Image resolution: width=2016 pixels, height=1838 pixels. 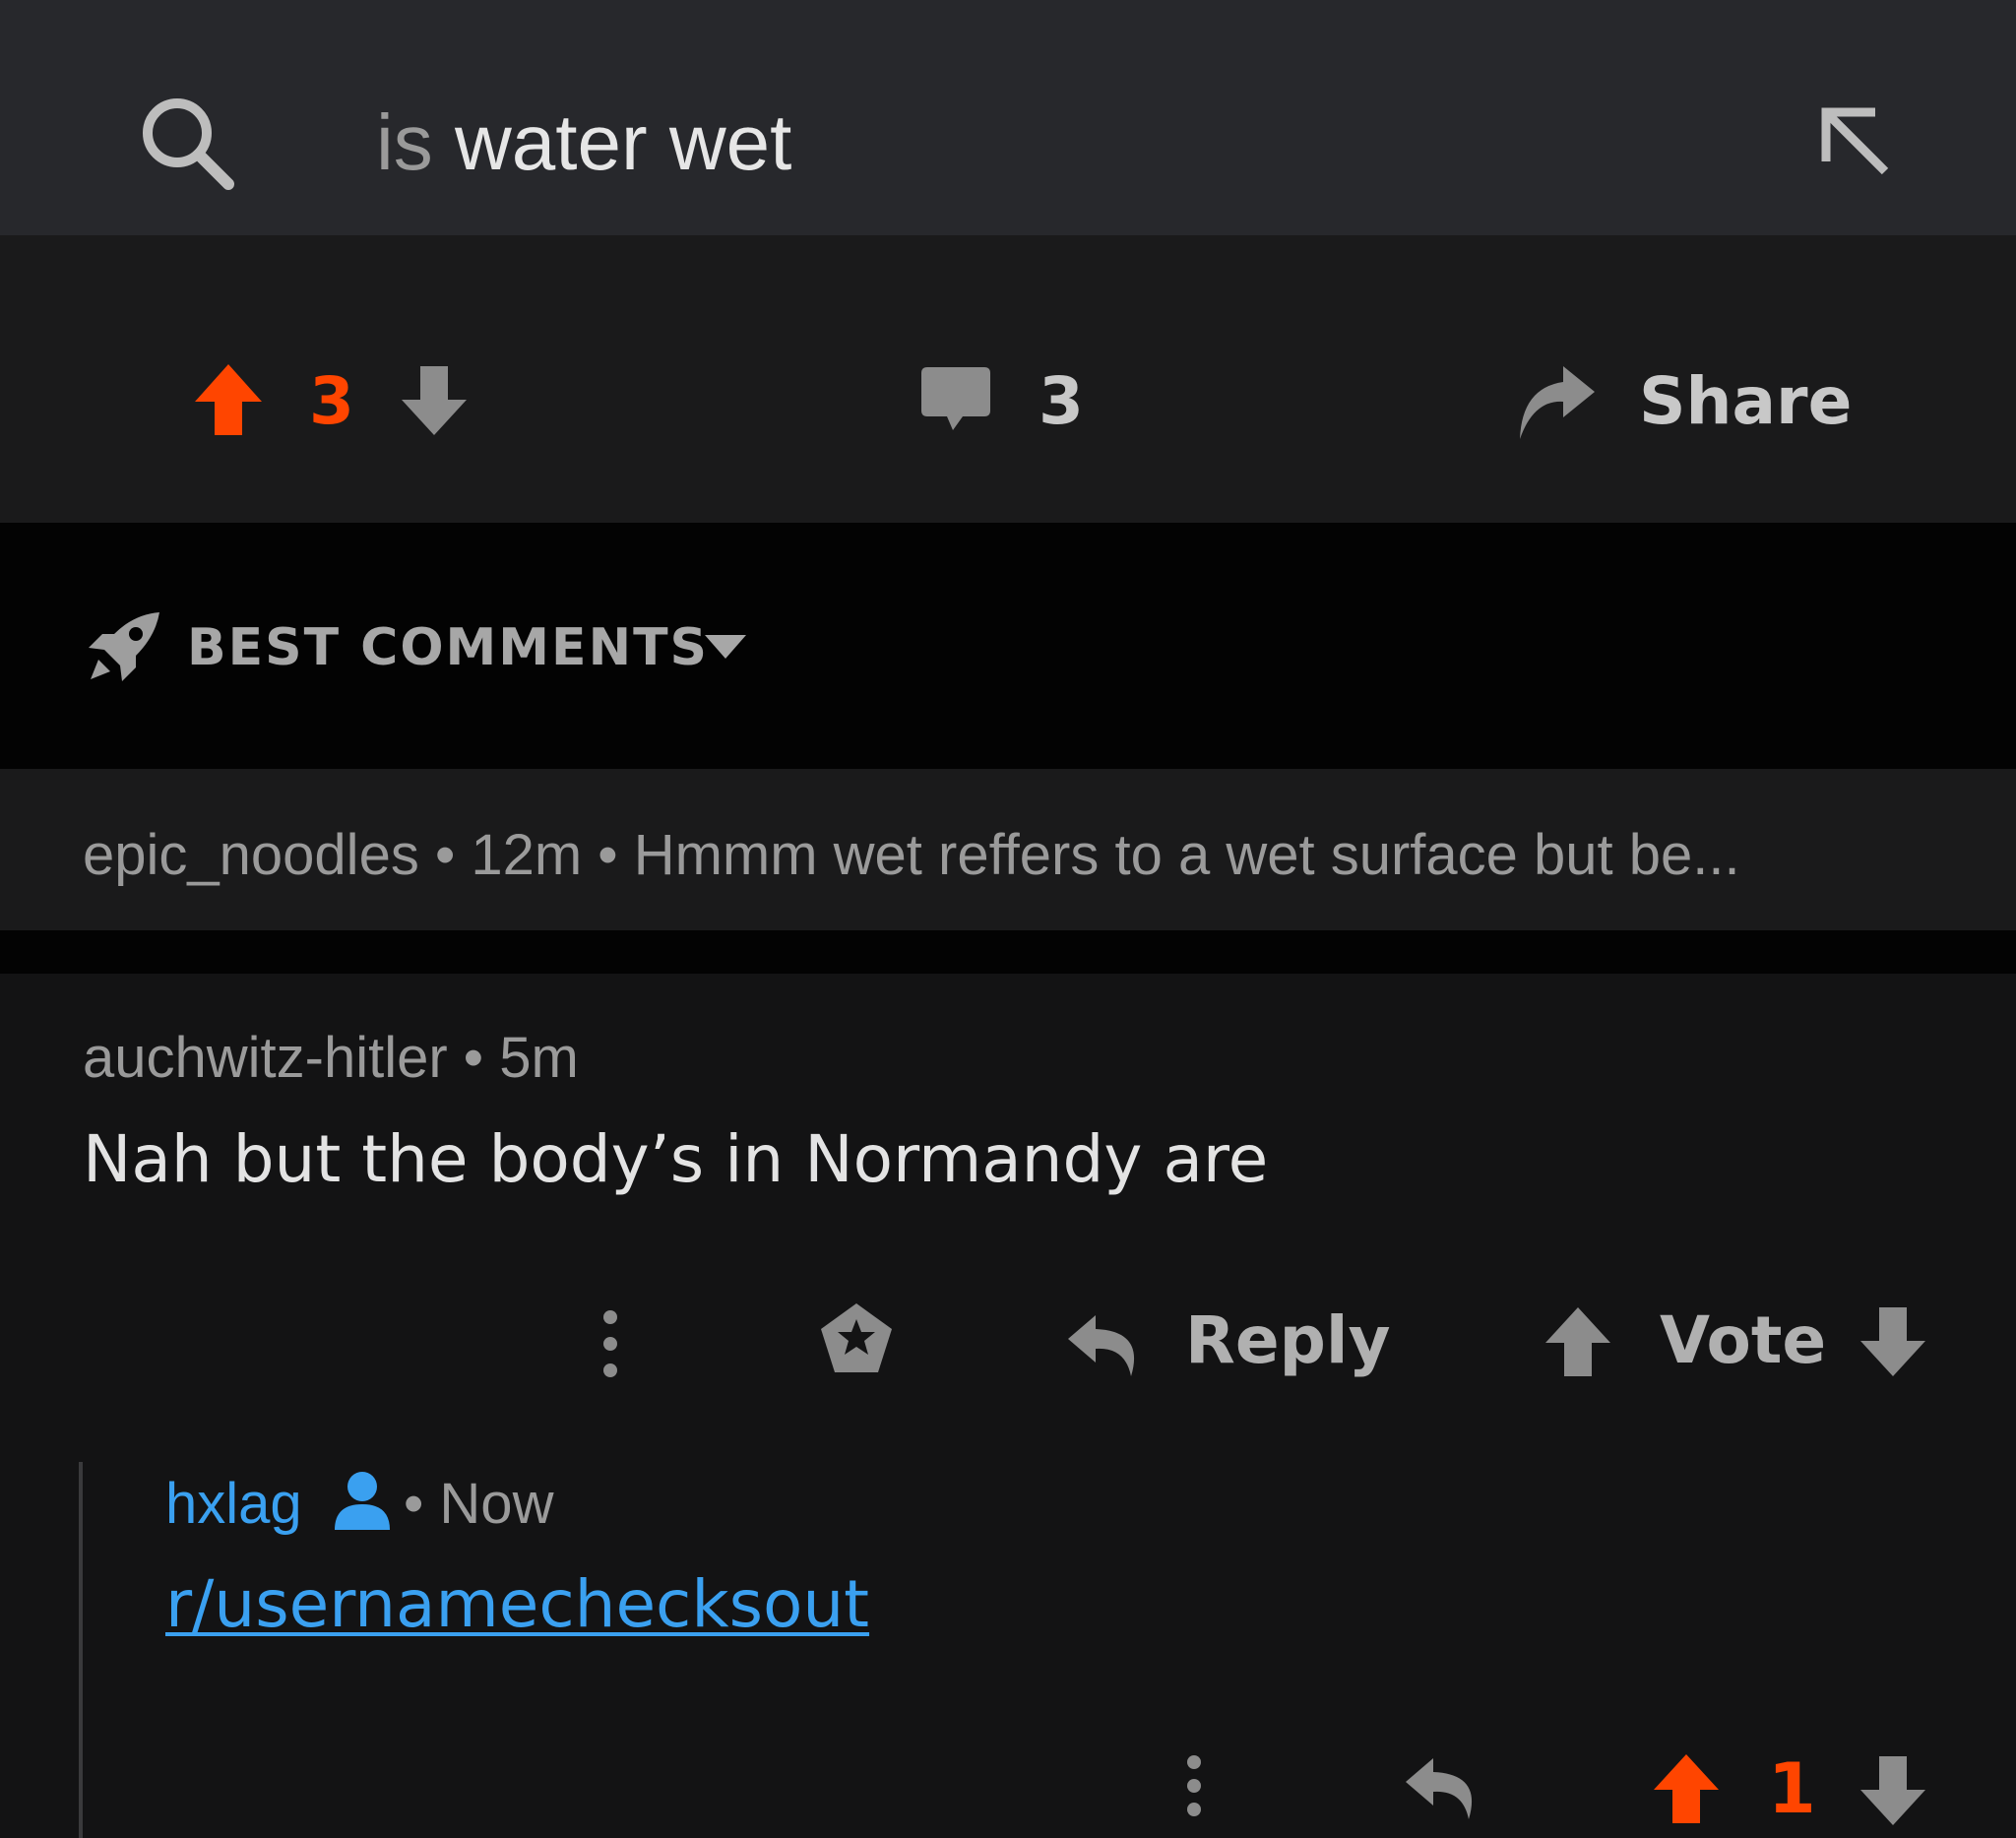 I want to click on comment-author: auchwitz-hitler, so click(x=265, y=1058).